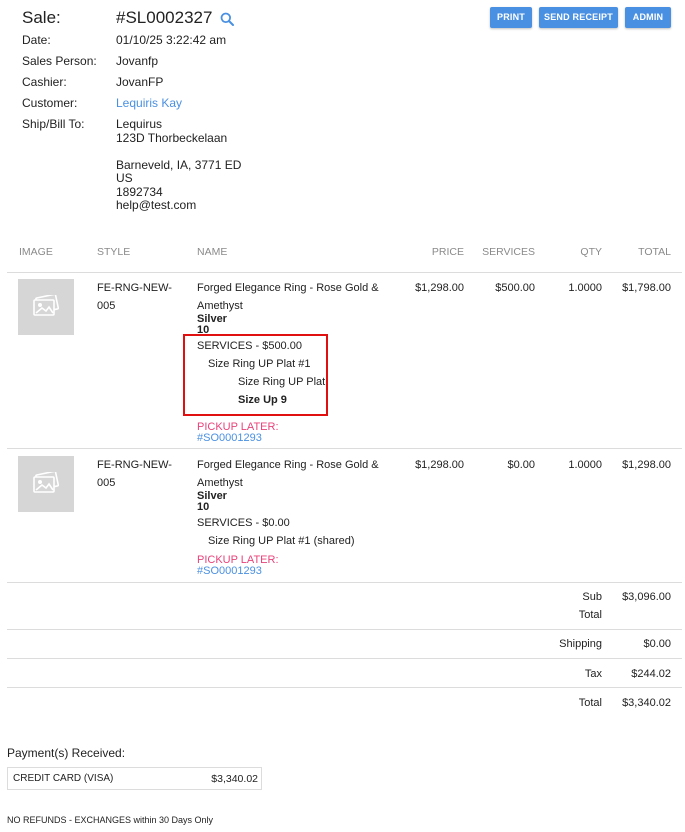 The width and height of the screenshot is (685, 832). Describe the element at coordinates (234, 779) in the screenshot. I see `payment-amount: $3,340.02` at that location.